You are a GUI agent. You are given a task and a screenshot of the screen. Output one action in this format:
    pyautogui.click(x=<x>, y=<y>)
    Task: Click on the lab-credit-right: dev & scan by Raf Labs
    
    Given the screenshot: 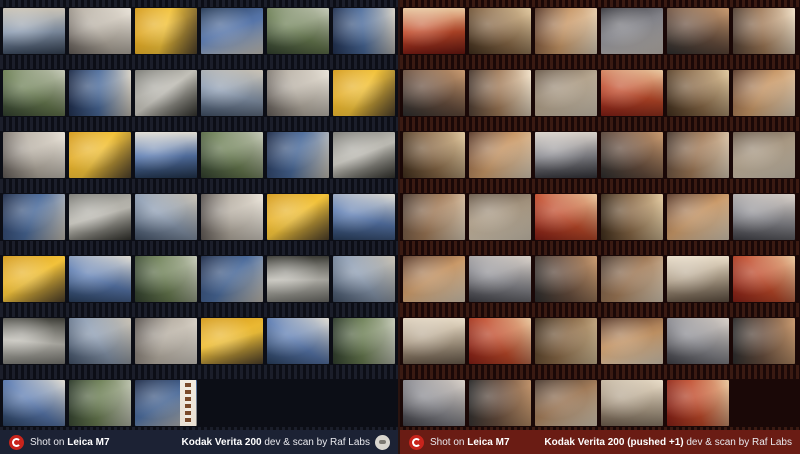 What is the action you would take?
    pyautogui.click(x=739, y=442)
    